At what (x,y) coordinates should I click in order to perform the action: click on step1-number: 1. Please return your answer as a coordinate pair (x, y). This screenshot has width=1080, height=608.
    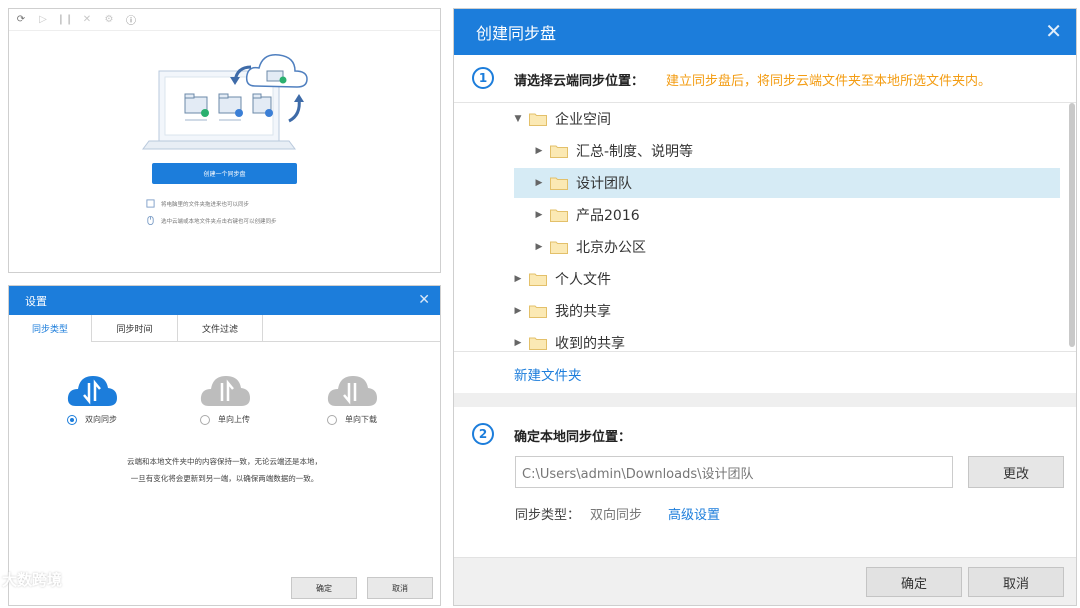
    Looking at the image, I should click on (483, 78).